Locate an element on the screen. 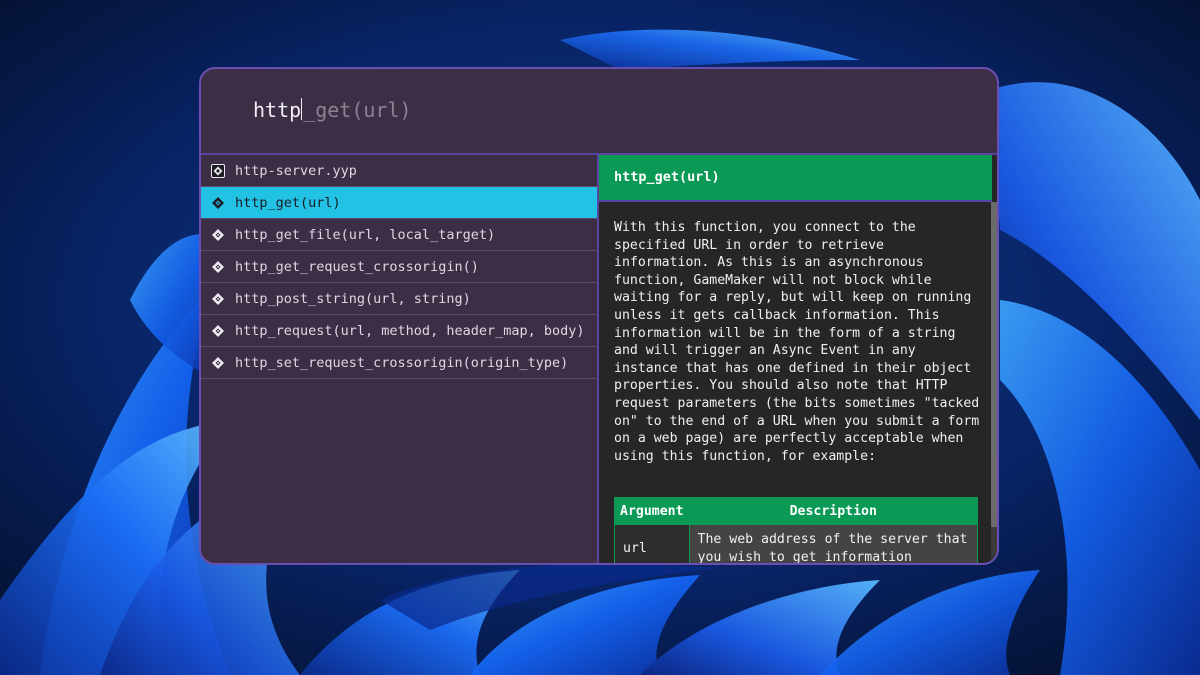  result-label: http-server.yyp is located at coordinates (296, 170).